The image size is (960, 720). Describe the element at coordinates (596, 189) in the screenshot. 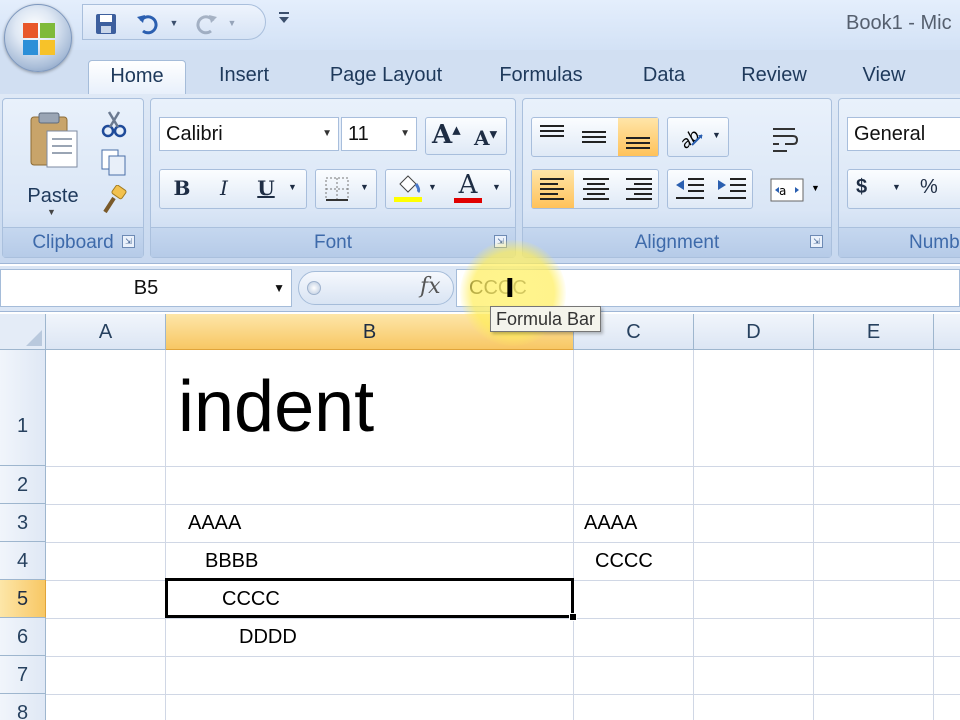

I see `align-center-icon` at that location.